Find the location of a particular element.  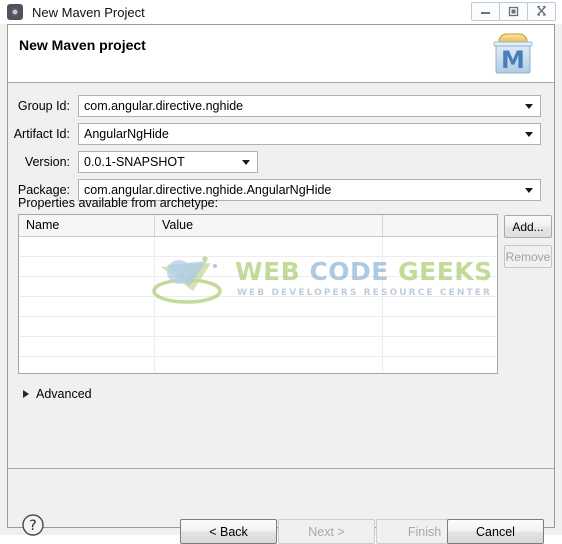

group-id-combo: com.angular.directive.nghide is located at coordinates (309, 106).